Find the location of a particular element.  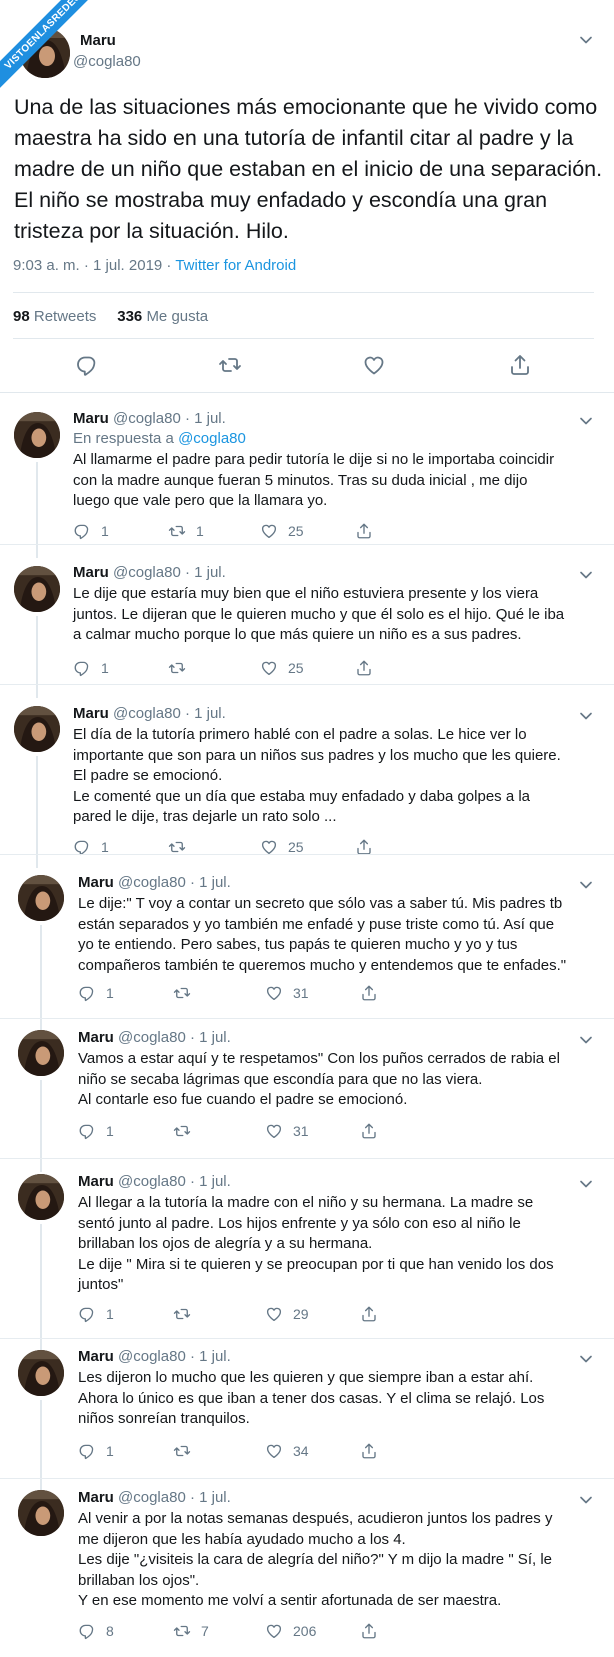

retweets-label: Retweets is located at coordinates (65, 316).